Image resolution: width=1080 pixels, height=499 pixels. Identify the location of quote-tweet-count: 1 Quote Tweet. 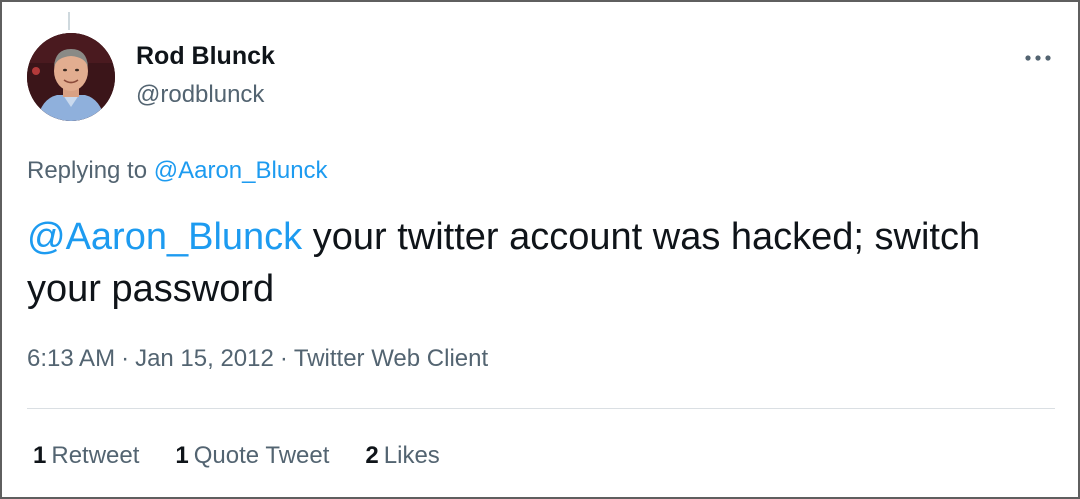
(252, 456).